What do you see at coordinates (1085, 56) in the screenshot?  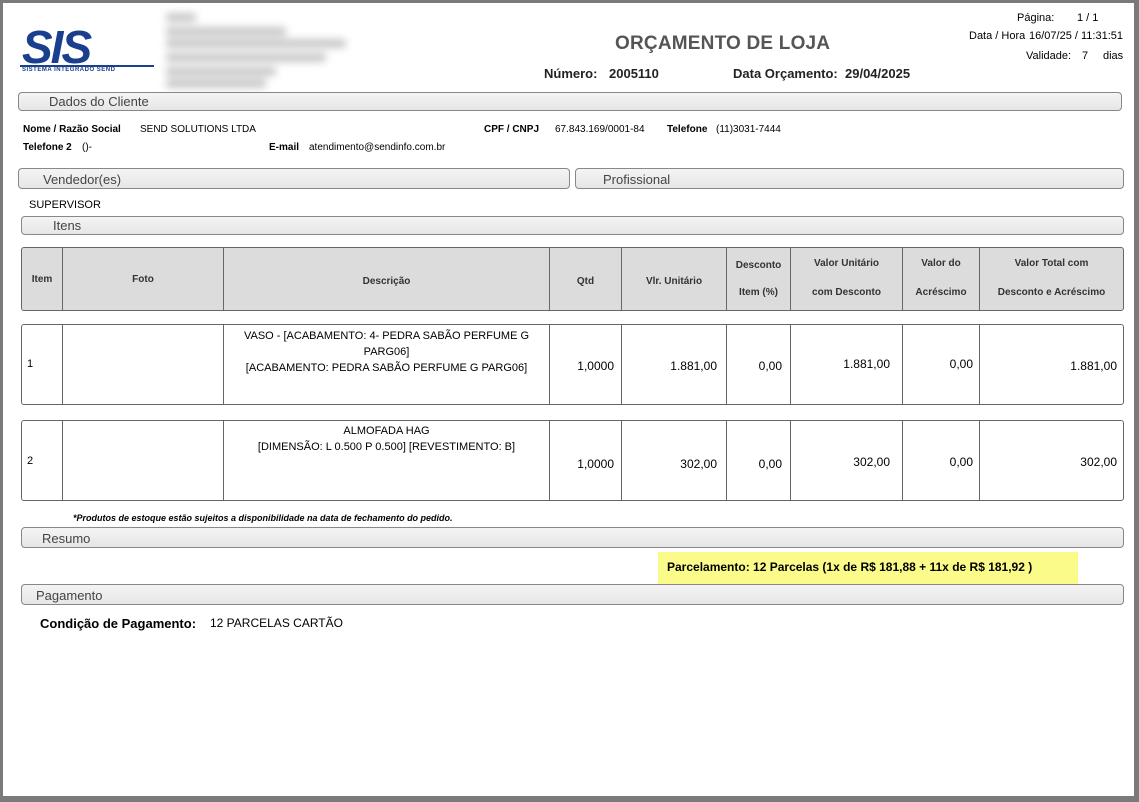 I see `validade-value: 7` at bounding box center [1085, 56].